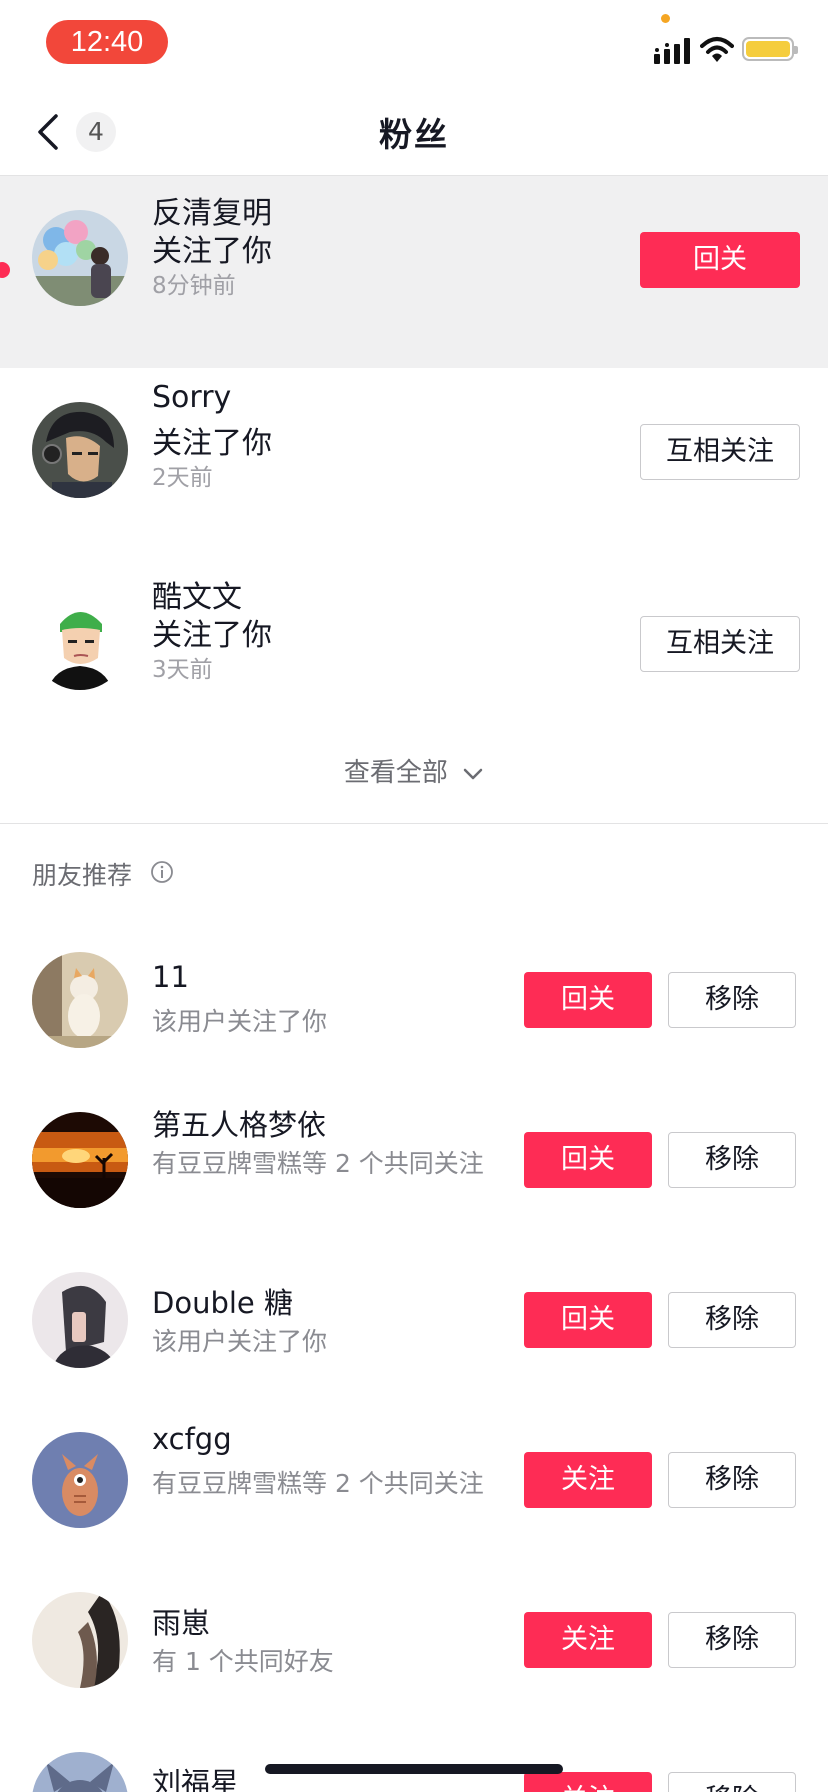  Describe the element at coordinates (5, 270) in the screenshot. I see `unread-dot` at that location.